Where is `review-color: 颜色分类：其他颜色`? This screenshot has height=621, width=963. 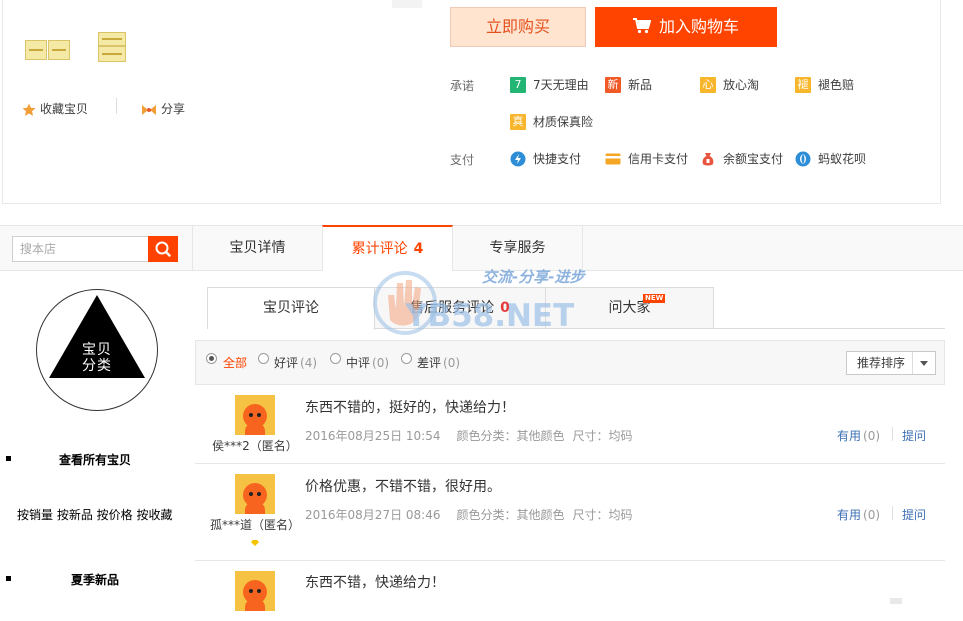 review-color: 颜色分类：其他颜色 is located at coordinates (510, 515).